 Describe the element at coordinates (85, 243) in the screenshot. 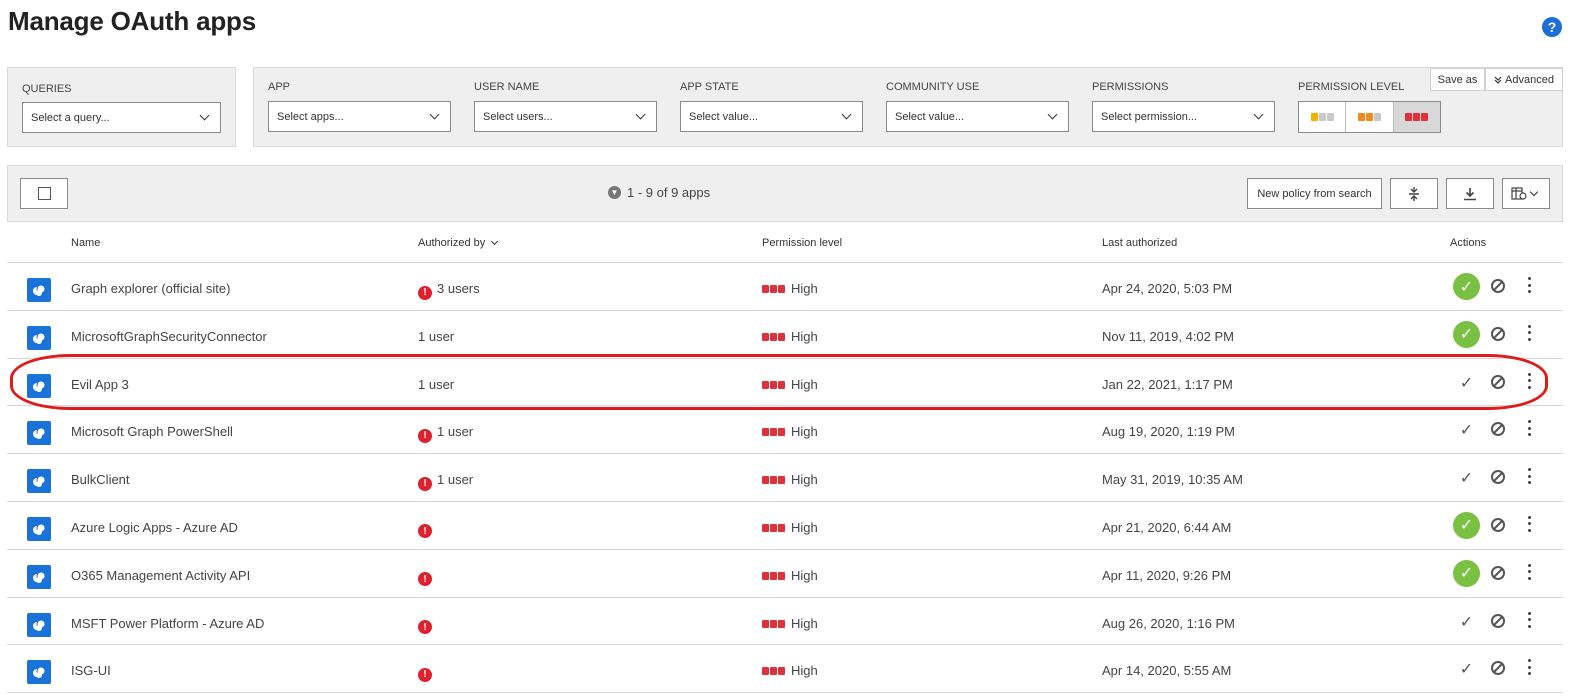

I see `column-header-name: Name` at that location.